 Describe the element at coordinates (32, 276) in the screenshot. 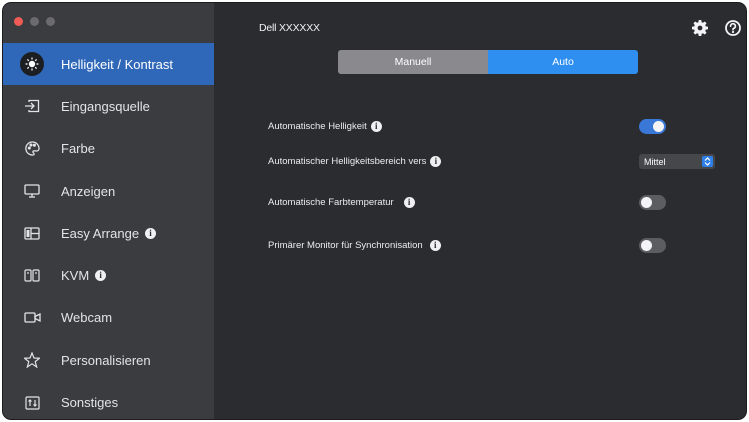

I see `kvm-icon` at that location.